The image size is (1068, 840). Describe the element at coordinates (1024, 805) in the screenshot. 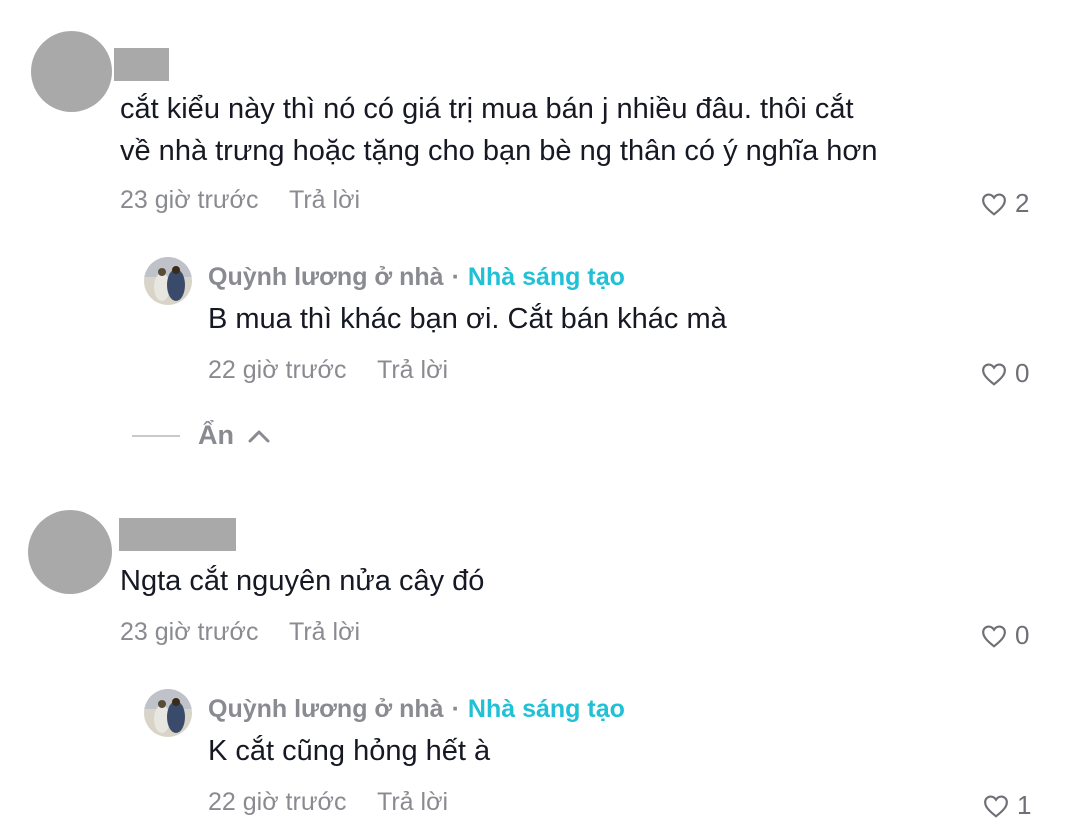

I see `like-count: 1` at that location.